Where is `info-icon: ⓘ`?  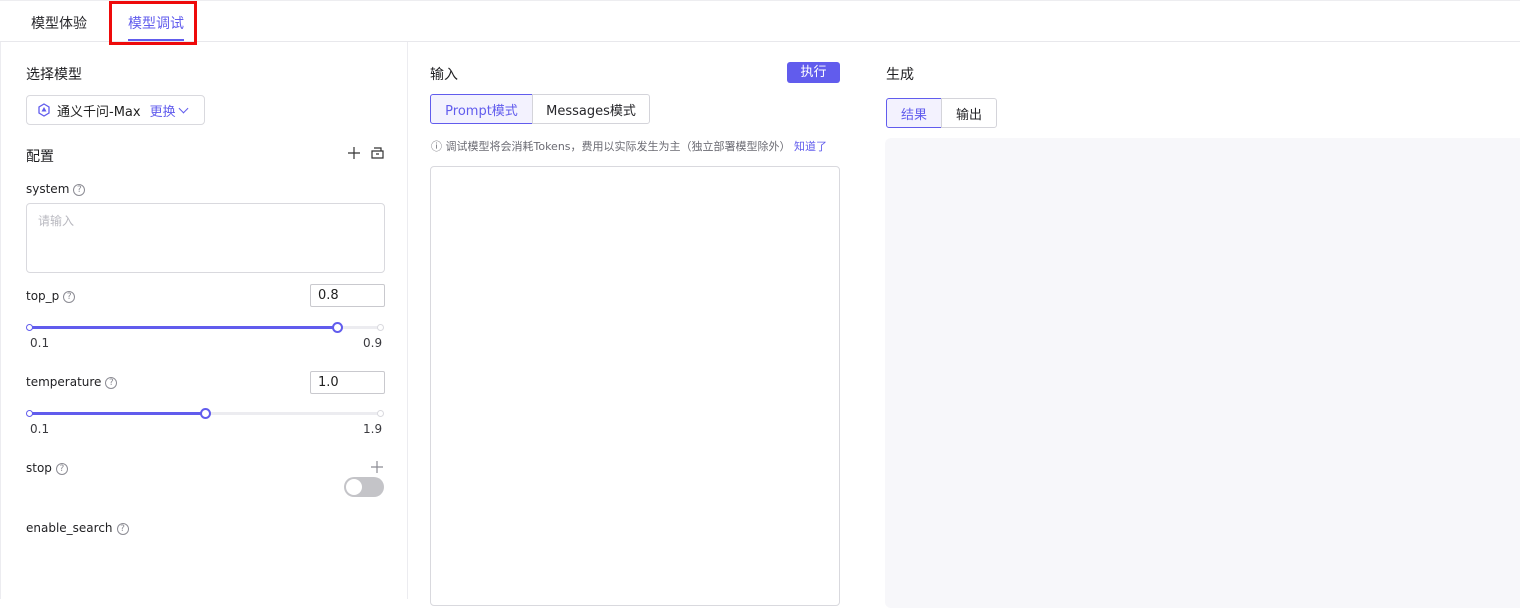
info-icon: ⓘ is located at coordinates (438, 146).